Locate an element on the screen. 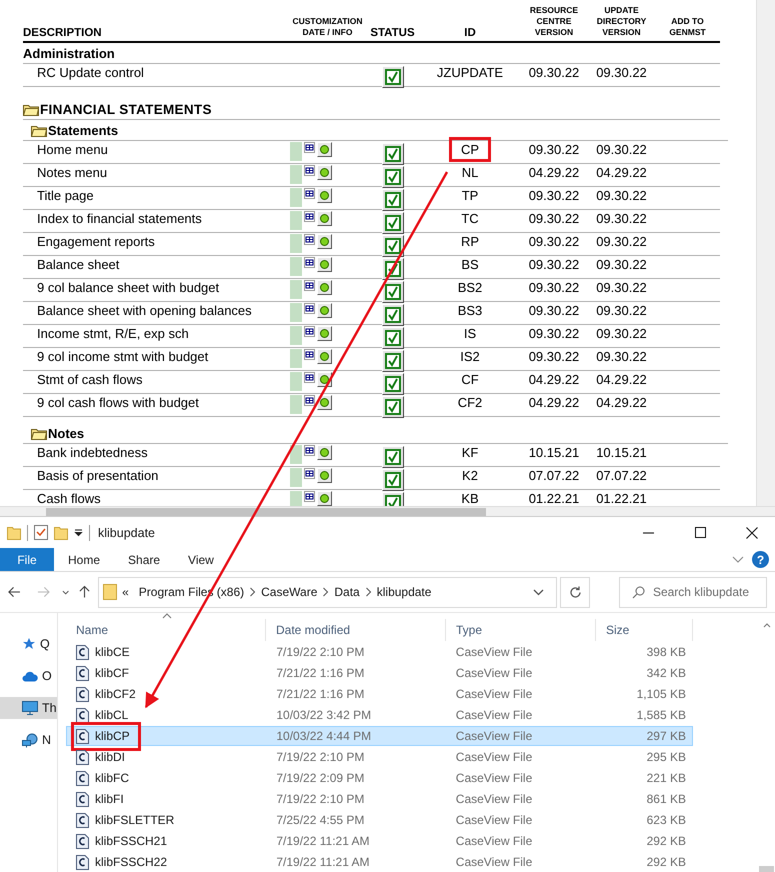 The image size is (775, 872). row-id: TP is located at coordinates (470, 195).